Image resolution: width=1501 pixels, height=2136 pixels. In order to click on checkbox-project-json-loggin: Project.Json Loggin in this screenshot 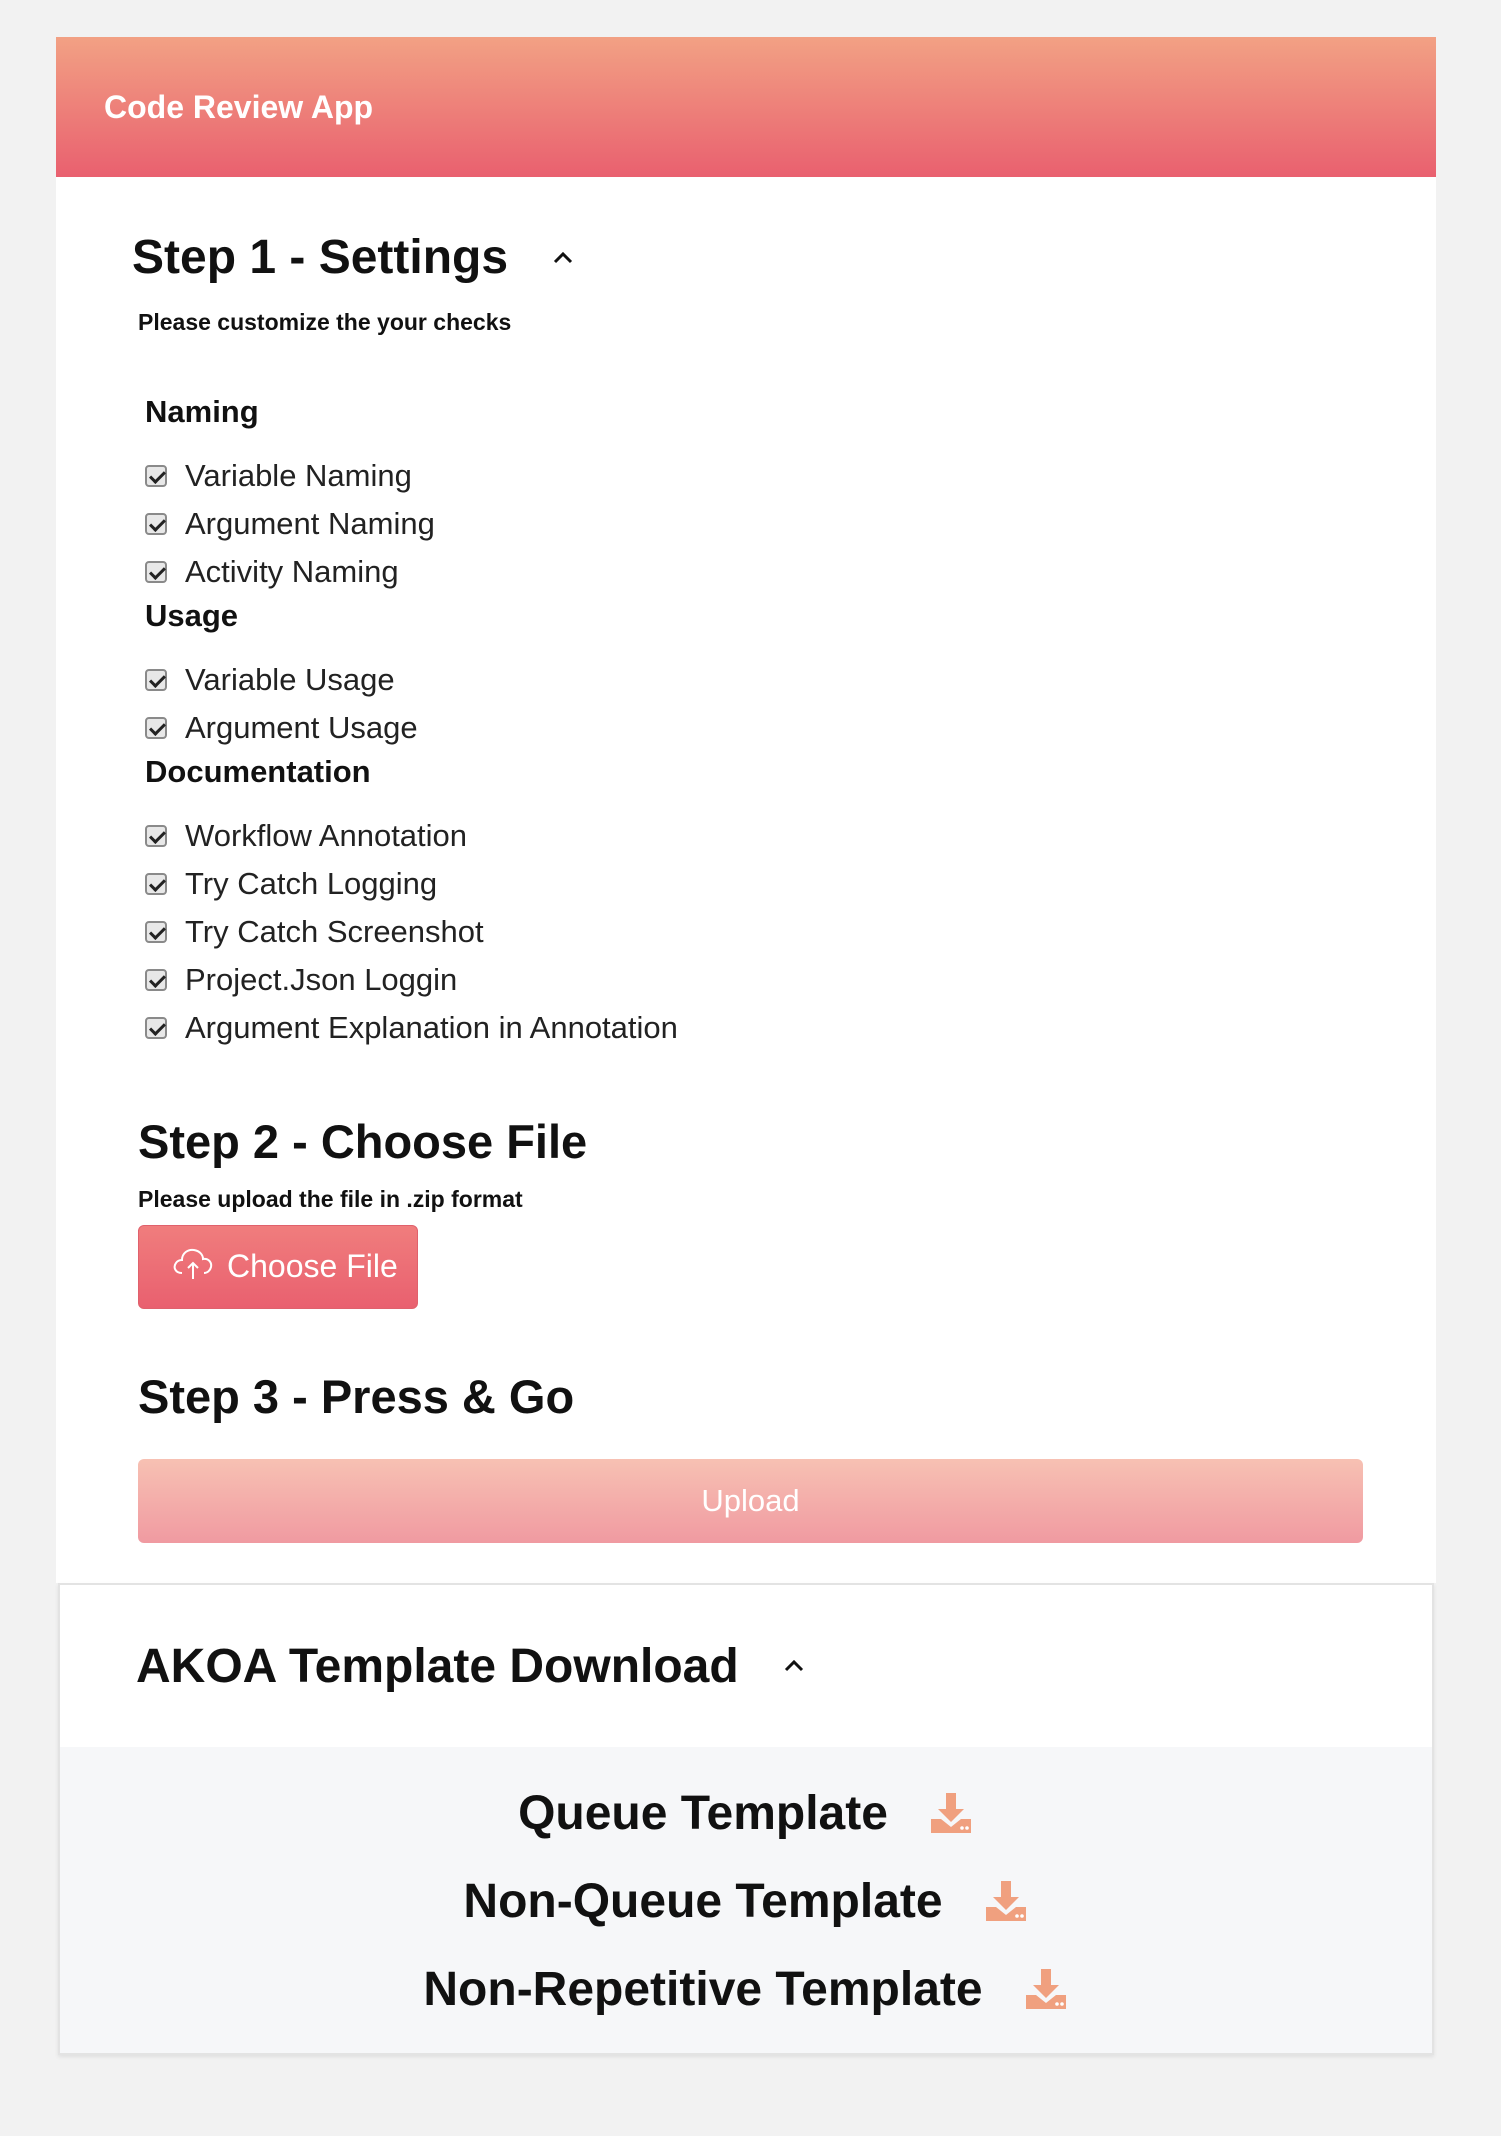, I will do `click(790, 980)`.